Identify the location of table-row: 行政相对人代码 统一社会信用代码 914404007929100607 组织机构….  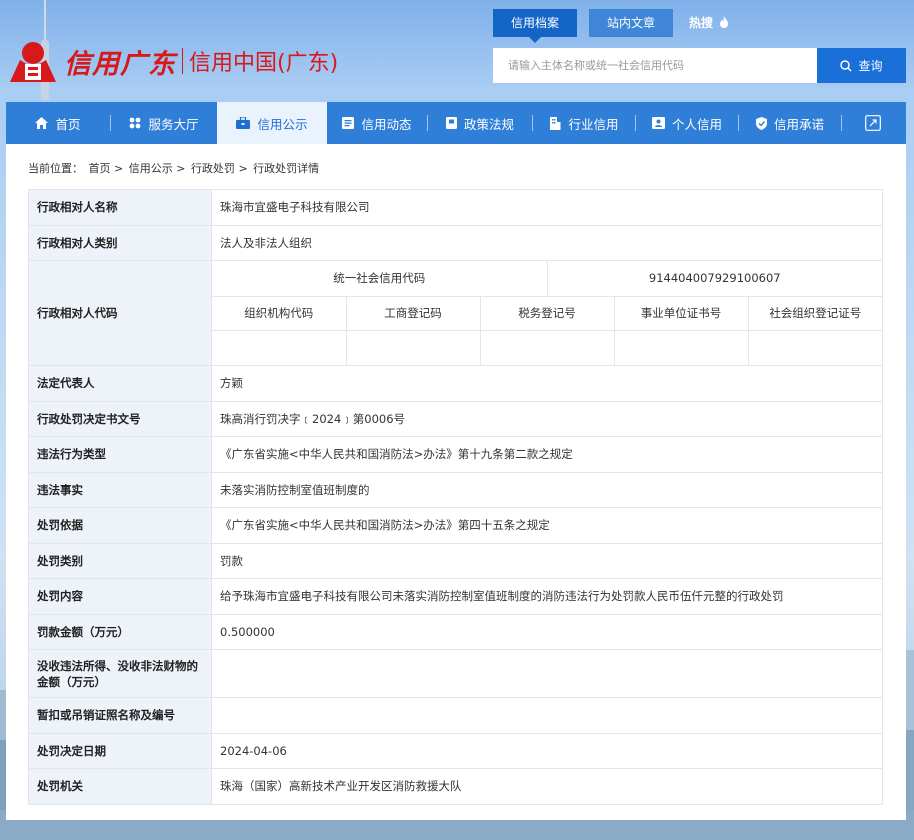
(455, 313).